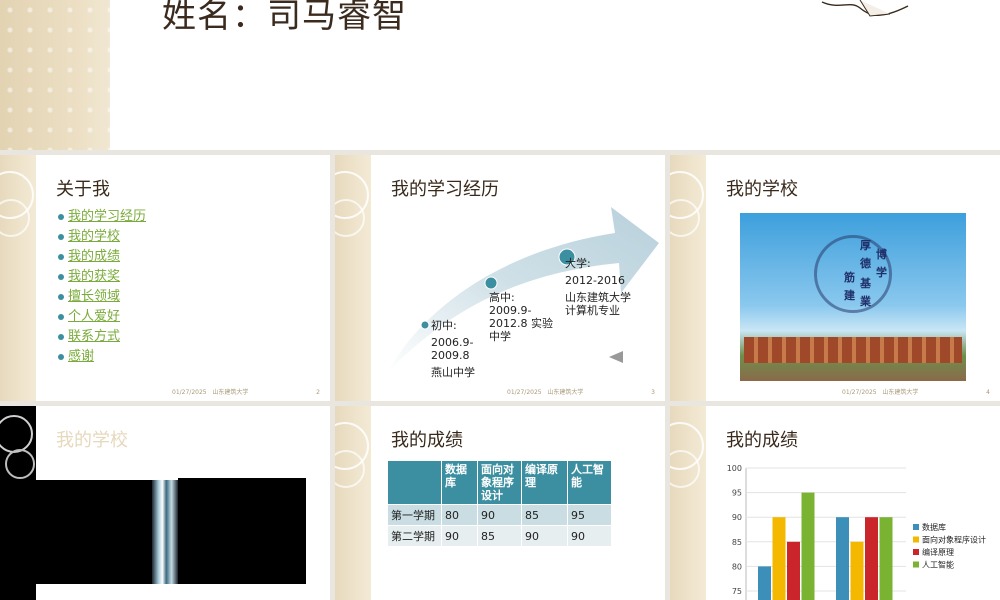 This screenshot has width=1000, height=600. I want to click on campus-photo: 厚 德 博 学 筋 基 建 業, so click(853, 297).